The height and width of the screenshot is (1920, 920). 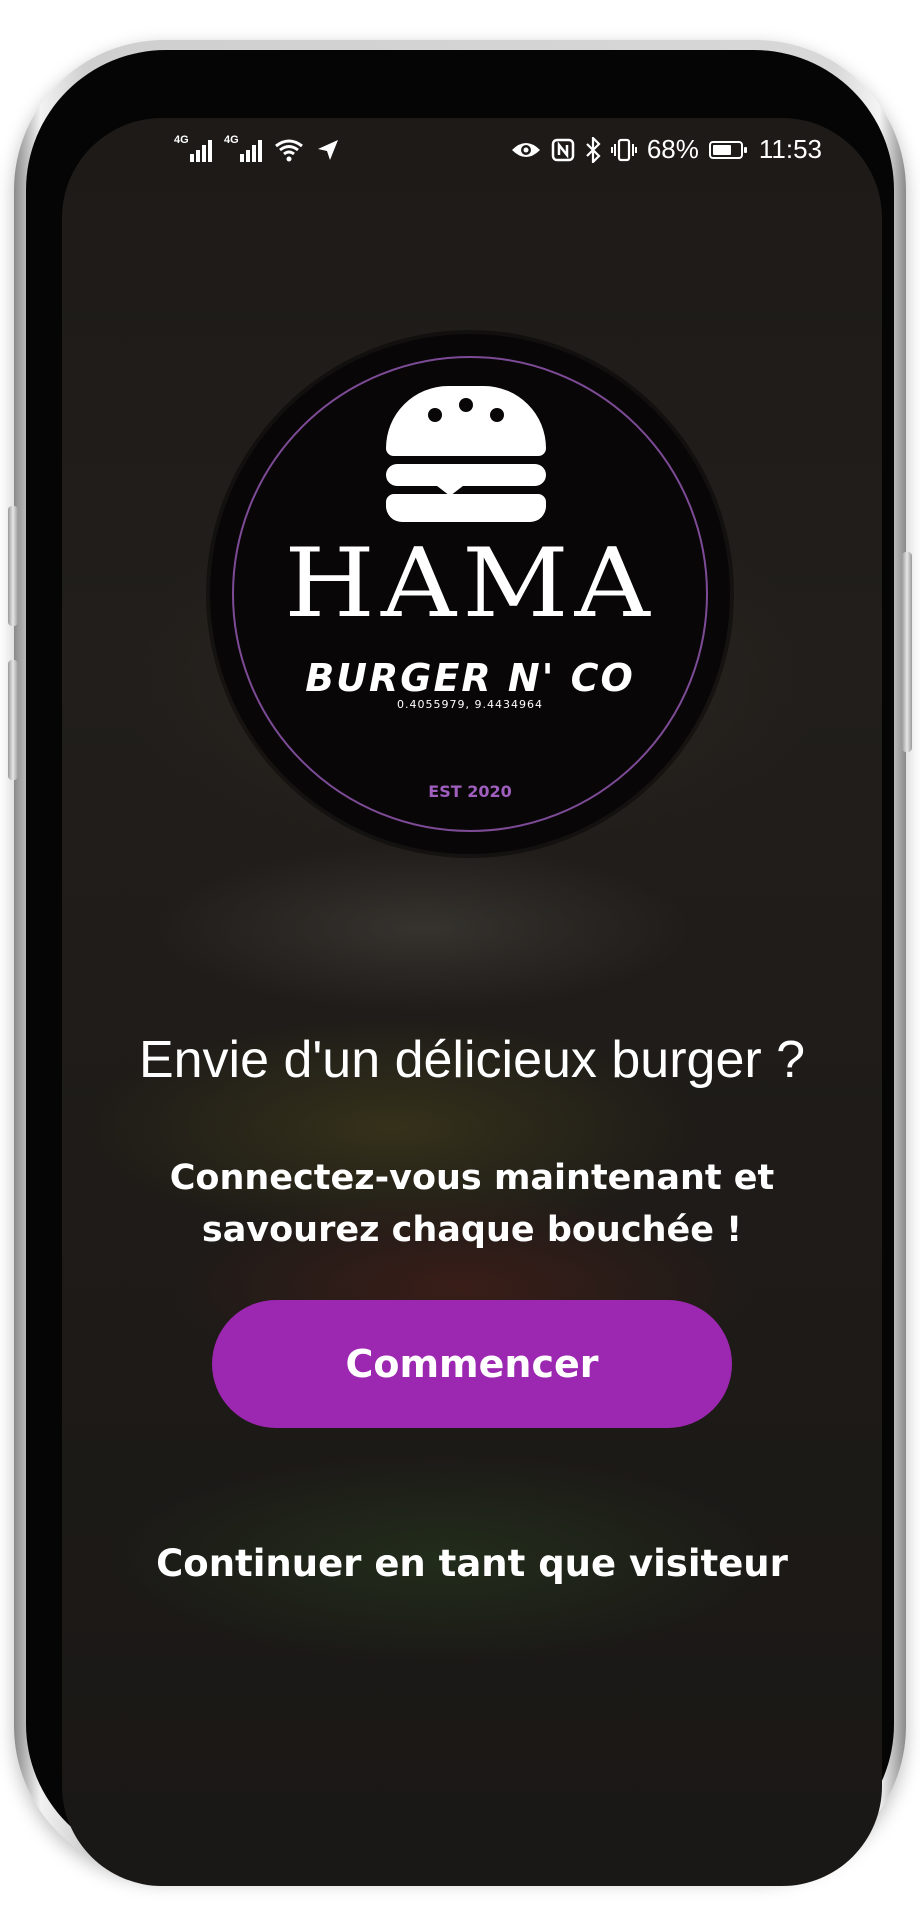 I want to click on welcome-headline: Envie d'un délicieux burger ?, so click(x=472, y=1060).